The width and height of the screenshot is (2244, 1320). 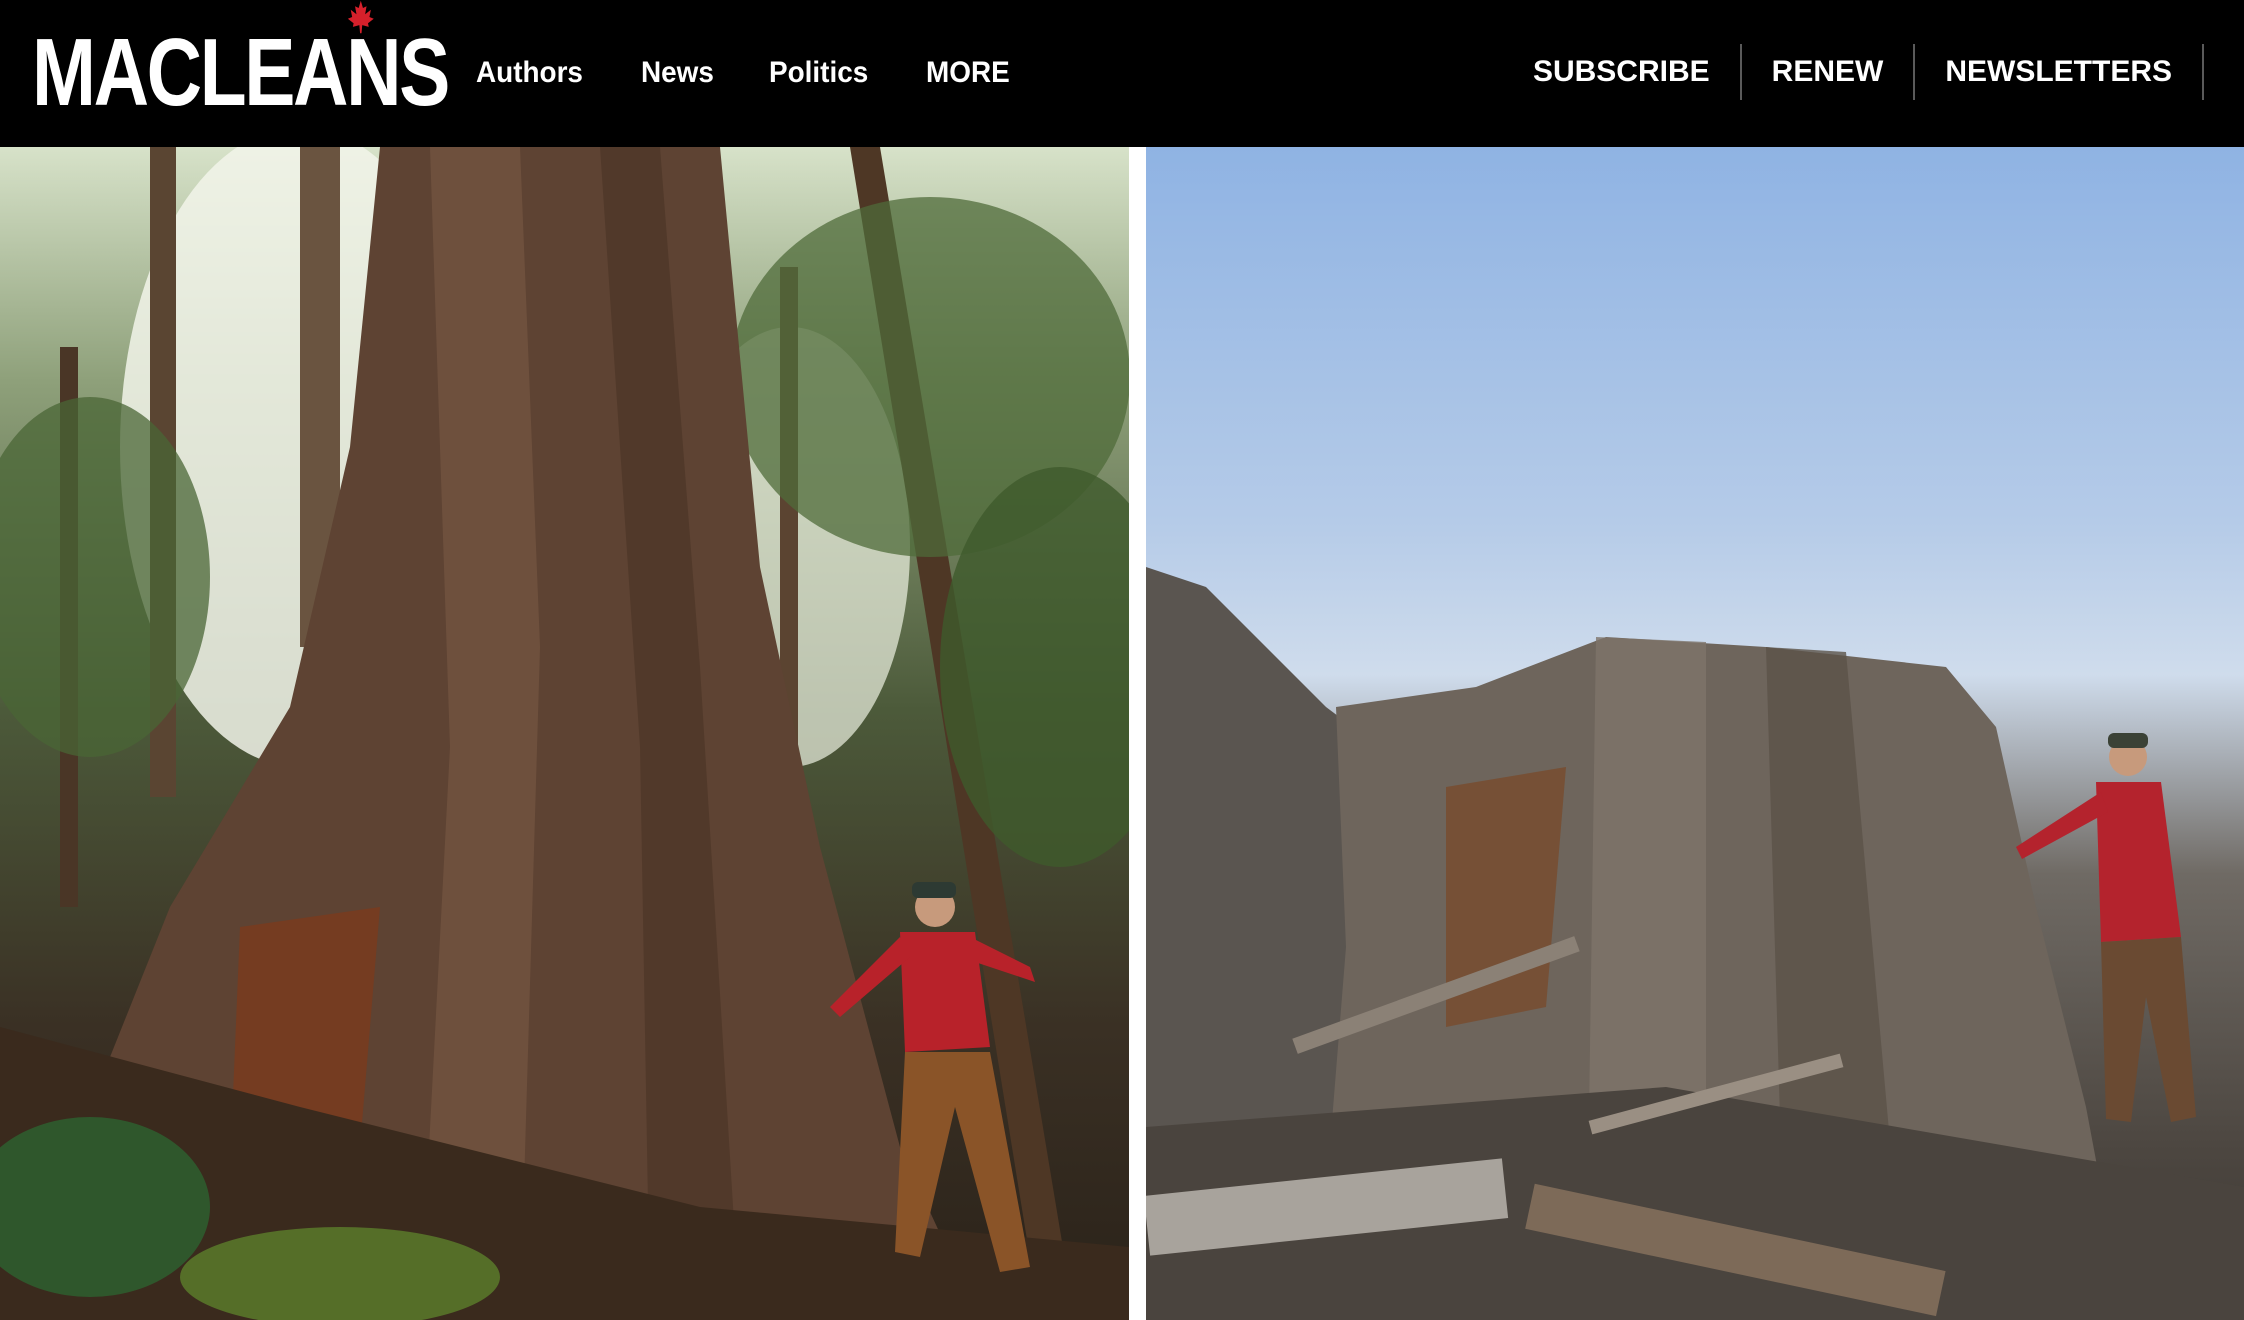 What do you see at coordinates (1137, 733) in the screenshot?
I see `photo-divider` at bounding box center [1137, 733].